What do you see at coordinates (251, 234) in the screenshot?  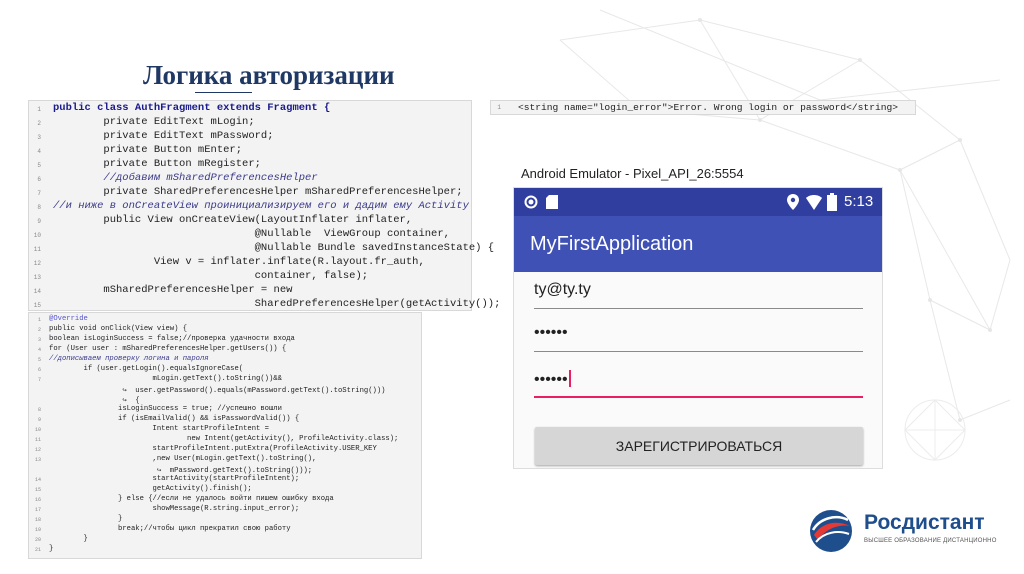 I see `code-line: @Nullable ViewGroup container,` at bounding box center [251, 234].